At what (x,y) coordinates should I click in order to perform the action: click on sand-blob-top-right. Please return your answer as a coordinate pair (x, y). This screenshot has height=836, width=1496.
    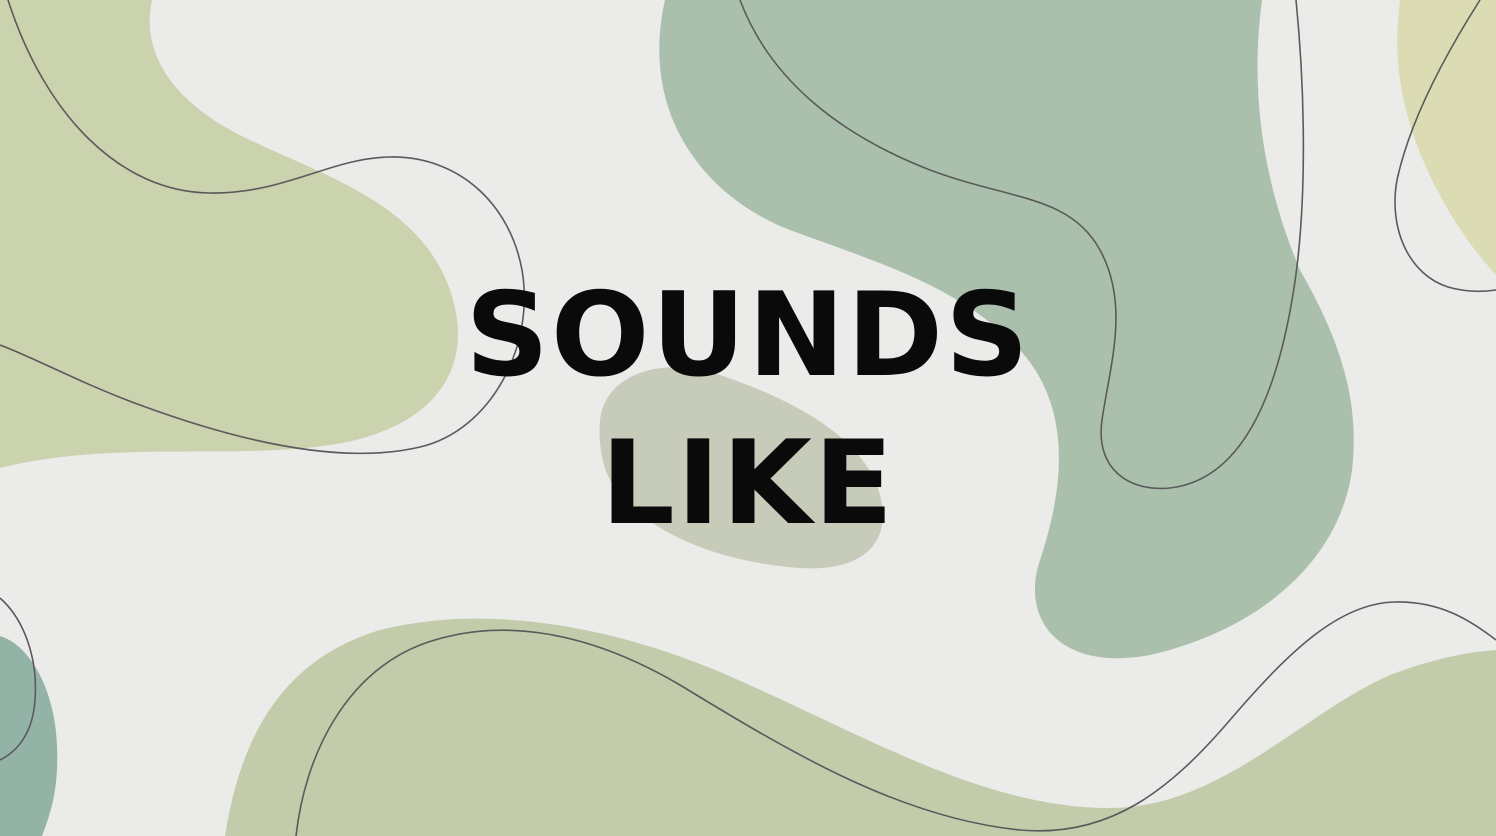
    Looking at the image, I should click on (1446, 137).